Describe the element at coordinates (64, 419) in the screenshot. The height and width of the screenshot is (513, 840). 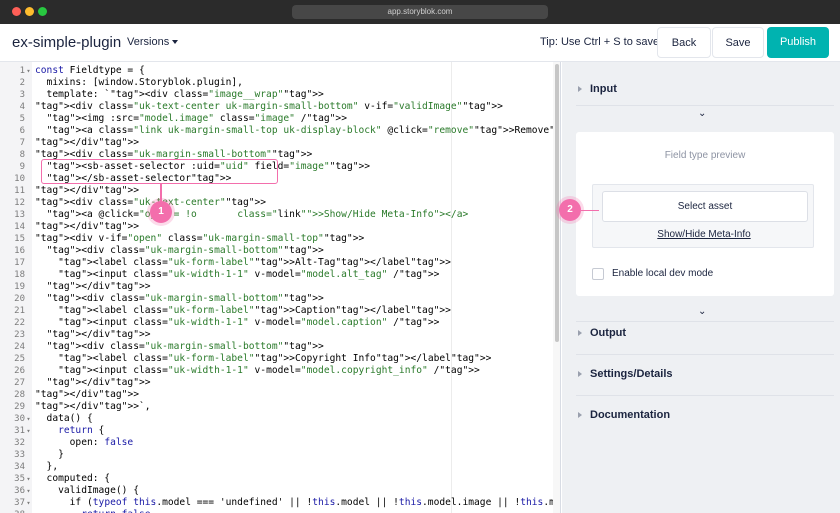
I see `code-text: data() {` at that location.